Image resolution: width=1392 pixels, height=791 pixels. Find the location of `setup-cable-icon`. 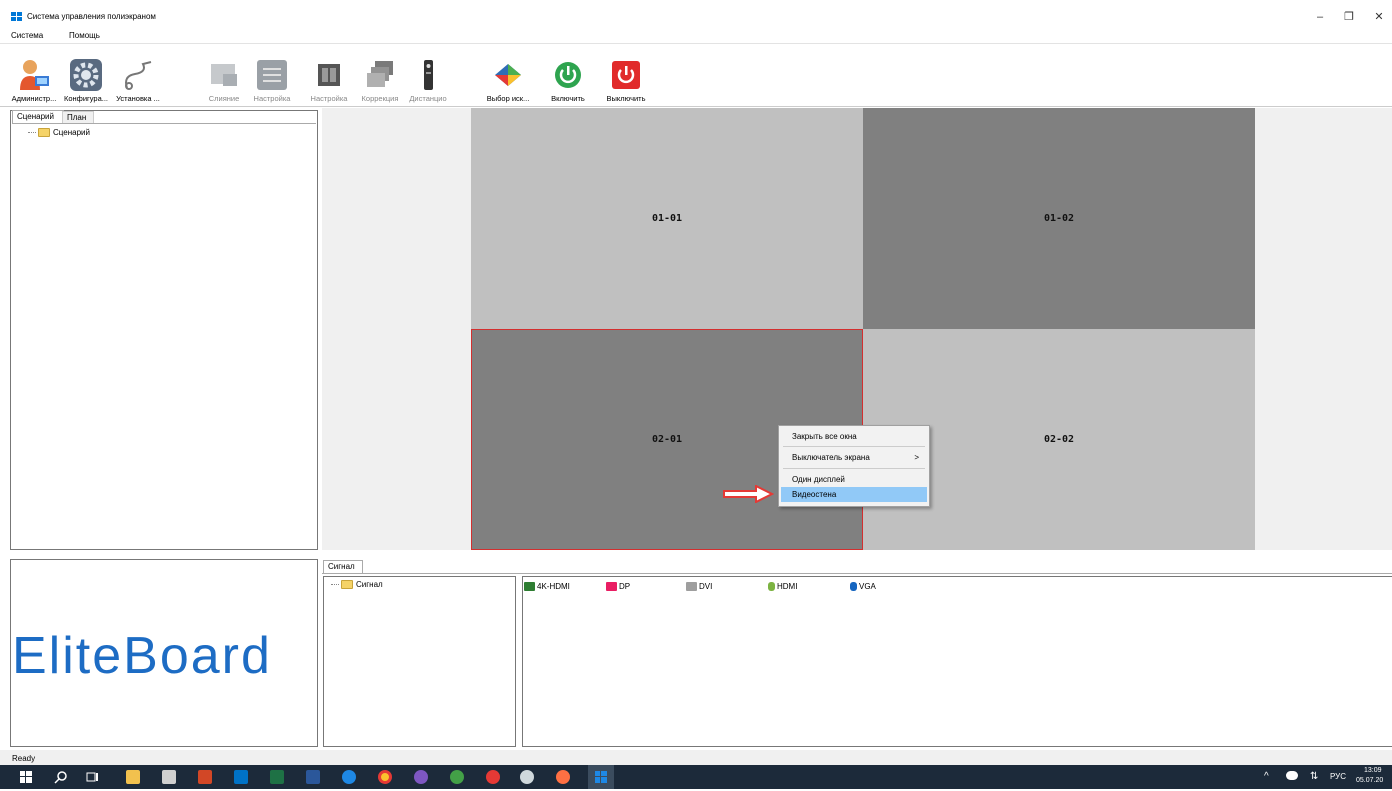

setup-cable-icon is located at coordinates (138, 75).